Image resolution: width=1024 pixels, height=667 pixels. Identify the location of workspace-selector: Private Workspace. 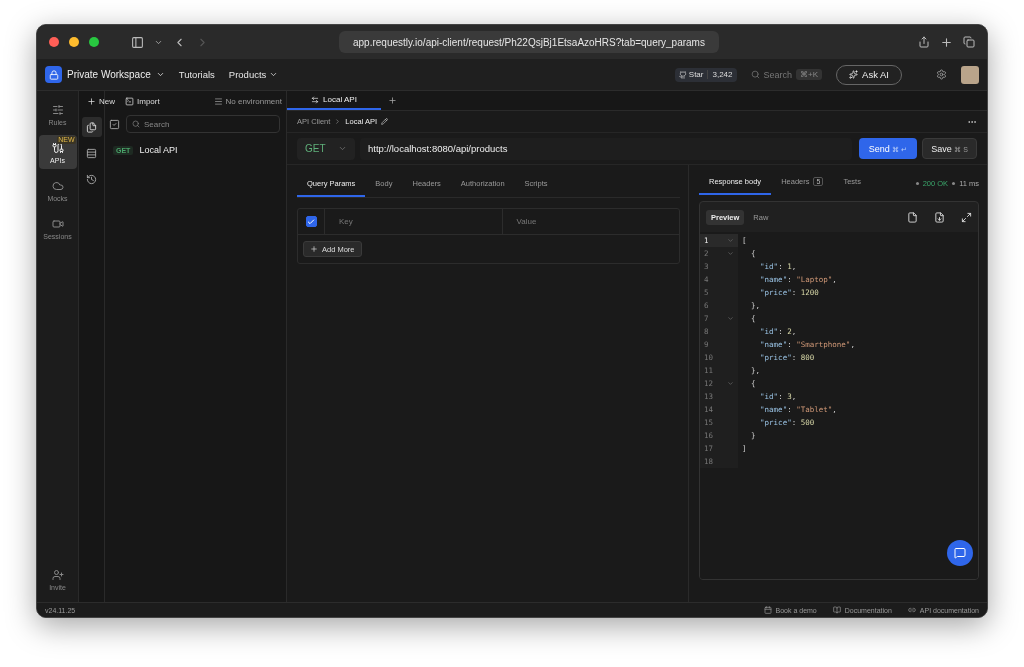
(105, 74).